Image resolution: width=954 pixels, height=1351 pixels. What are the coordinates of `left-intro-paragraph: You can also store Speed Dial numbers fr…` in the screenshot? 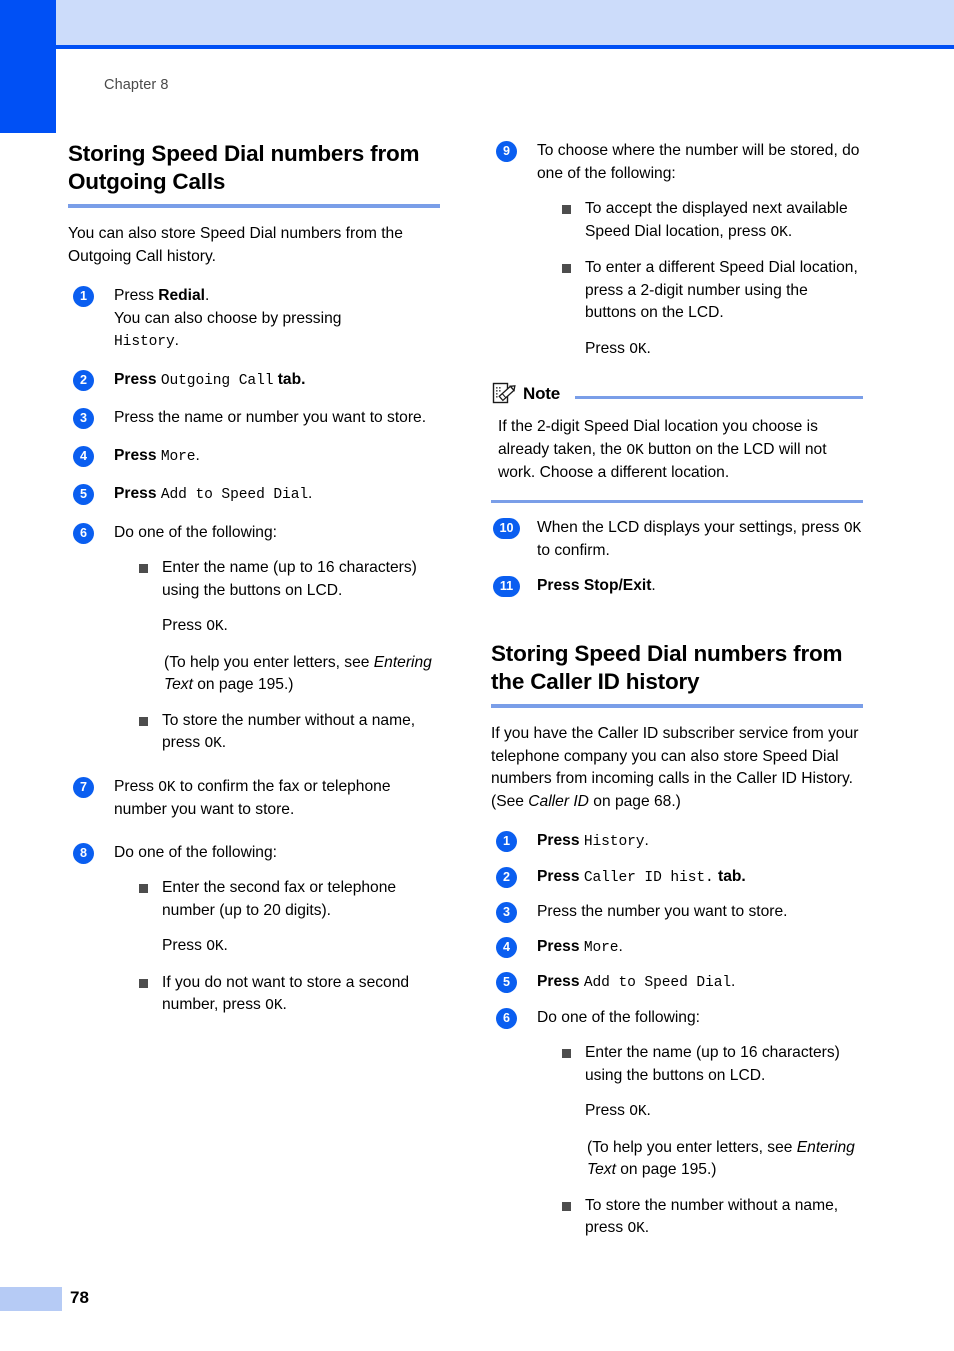 It's located at (235, 245).